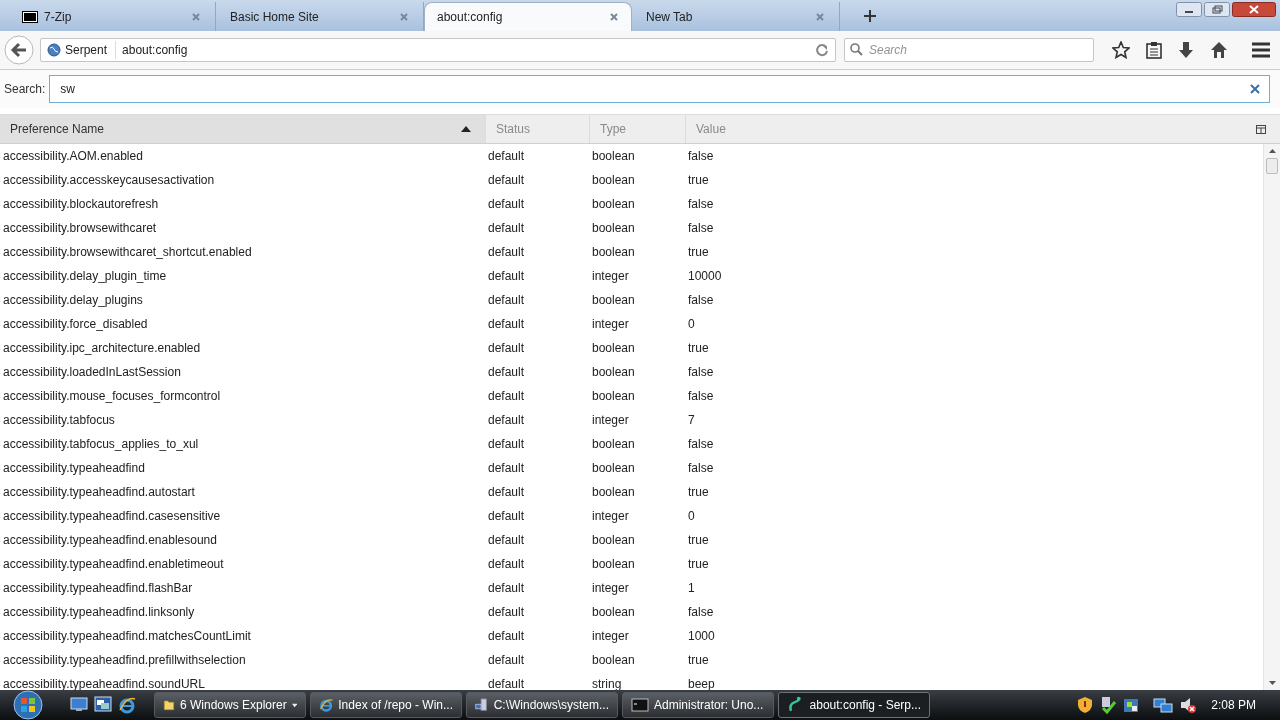 The image size is (1280, 720). Describe the element at coordinates (1121, 50) in the screenshot. I see `star-icon` at that location.